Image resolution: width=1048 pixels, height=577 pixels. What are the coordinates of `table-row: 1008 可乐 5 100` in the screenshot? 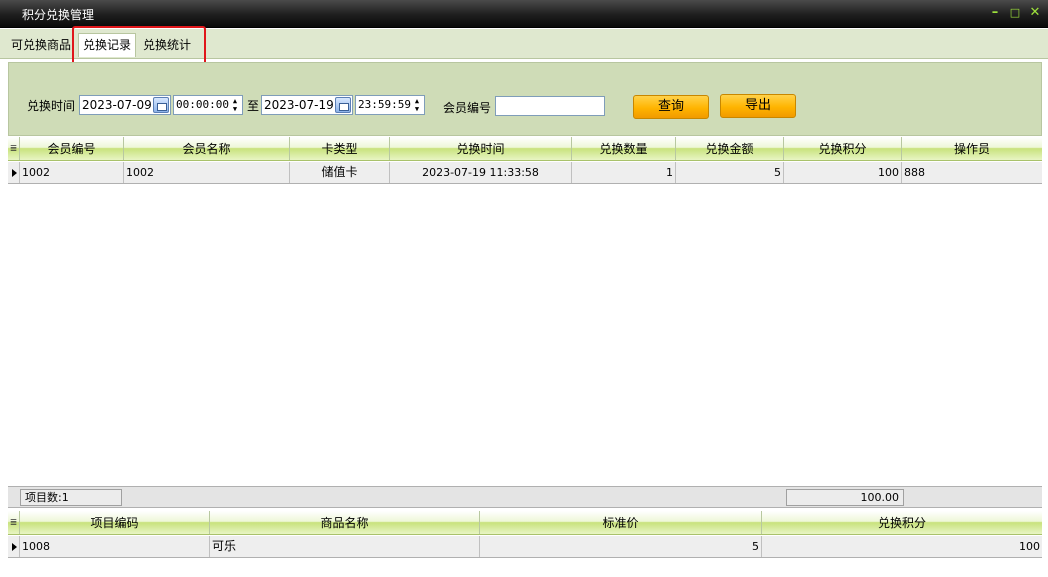 It's located at (525, 547).